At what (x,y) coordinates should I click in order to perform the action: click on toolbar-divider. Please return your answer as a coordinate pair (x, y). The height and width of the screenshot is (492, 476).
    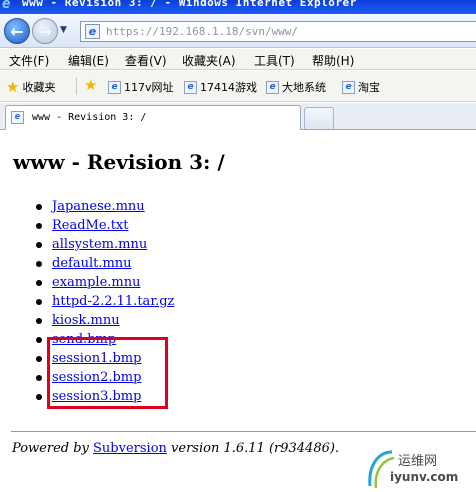
    Looking at the image, I should click on (76, 86).